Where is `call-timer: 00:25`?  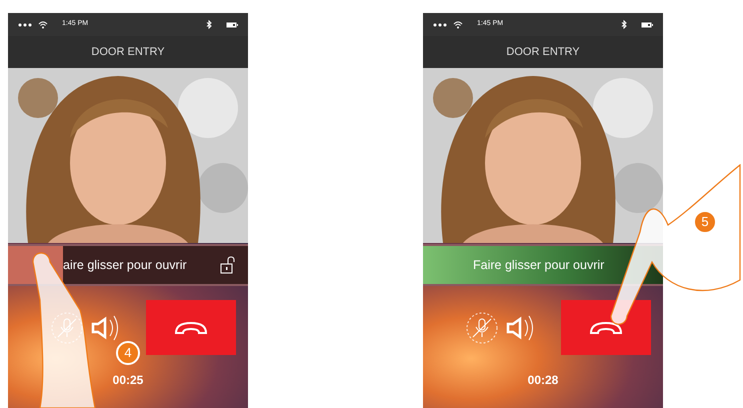
call-timer: 00:25 is located at coordinates (128, 380).